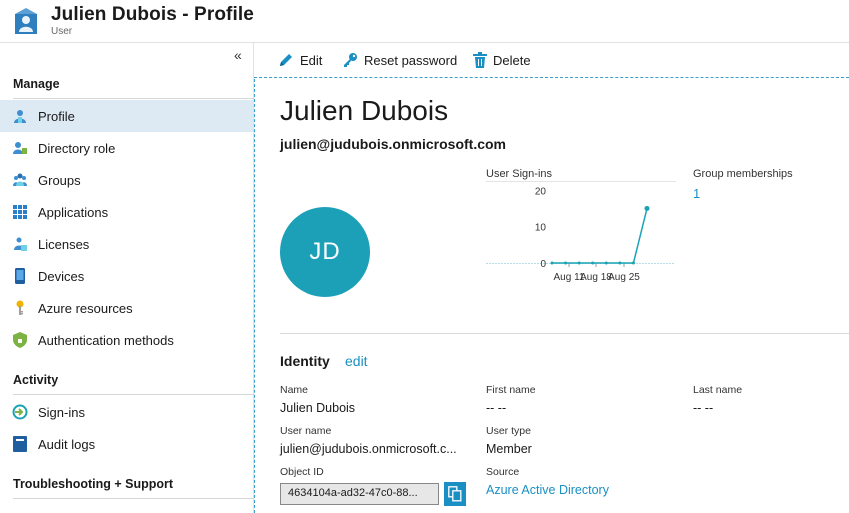 The height and width of the screenshot is (513, 849). I want to click on sidebar-item-label: Licenses, so click(64, 244).